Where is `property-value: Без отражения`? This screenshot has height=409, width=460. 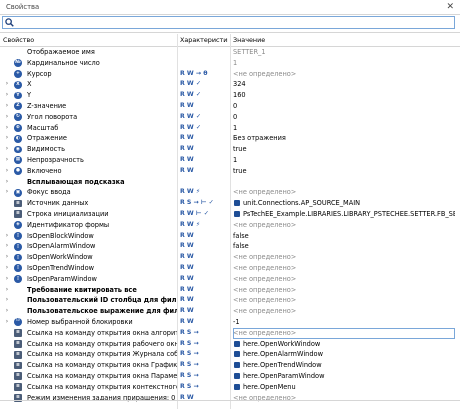
property-value: Без отражения is located at coordinates (344, 138).